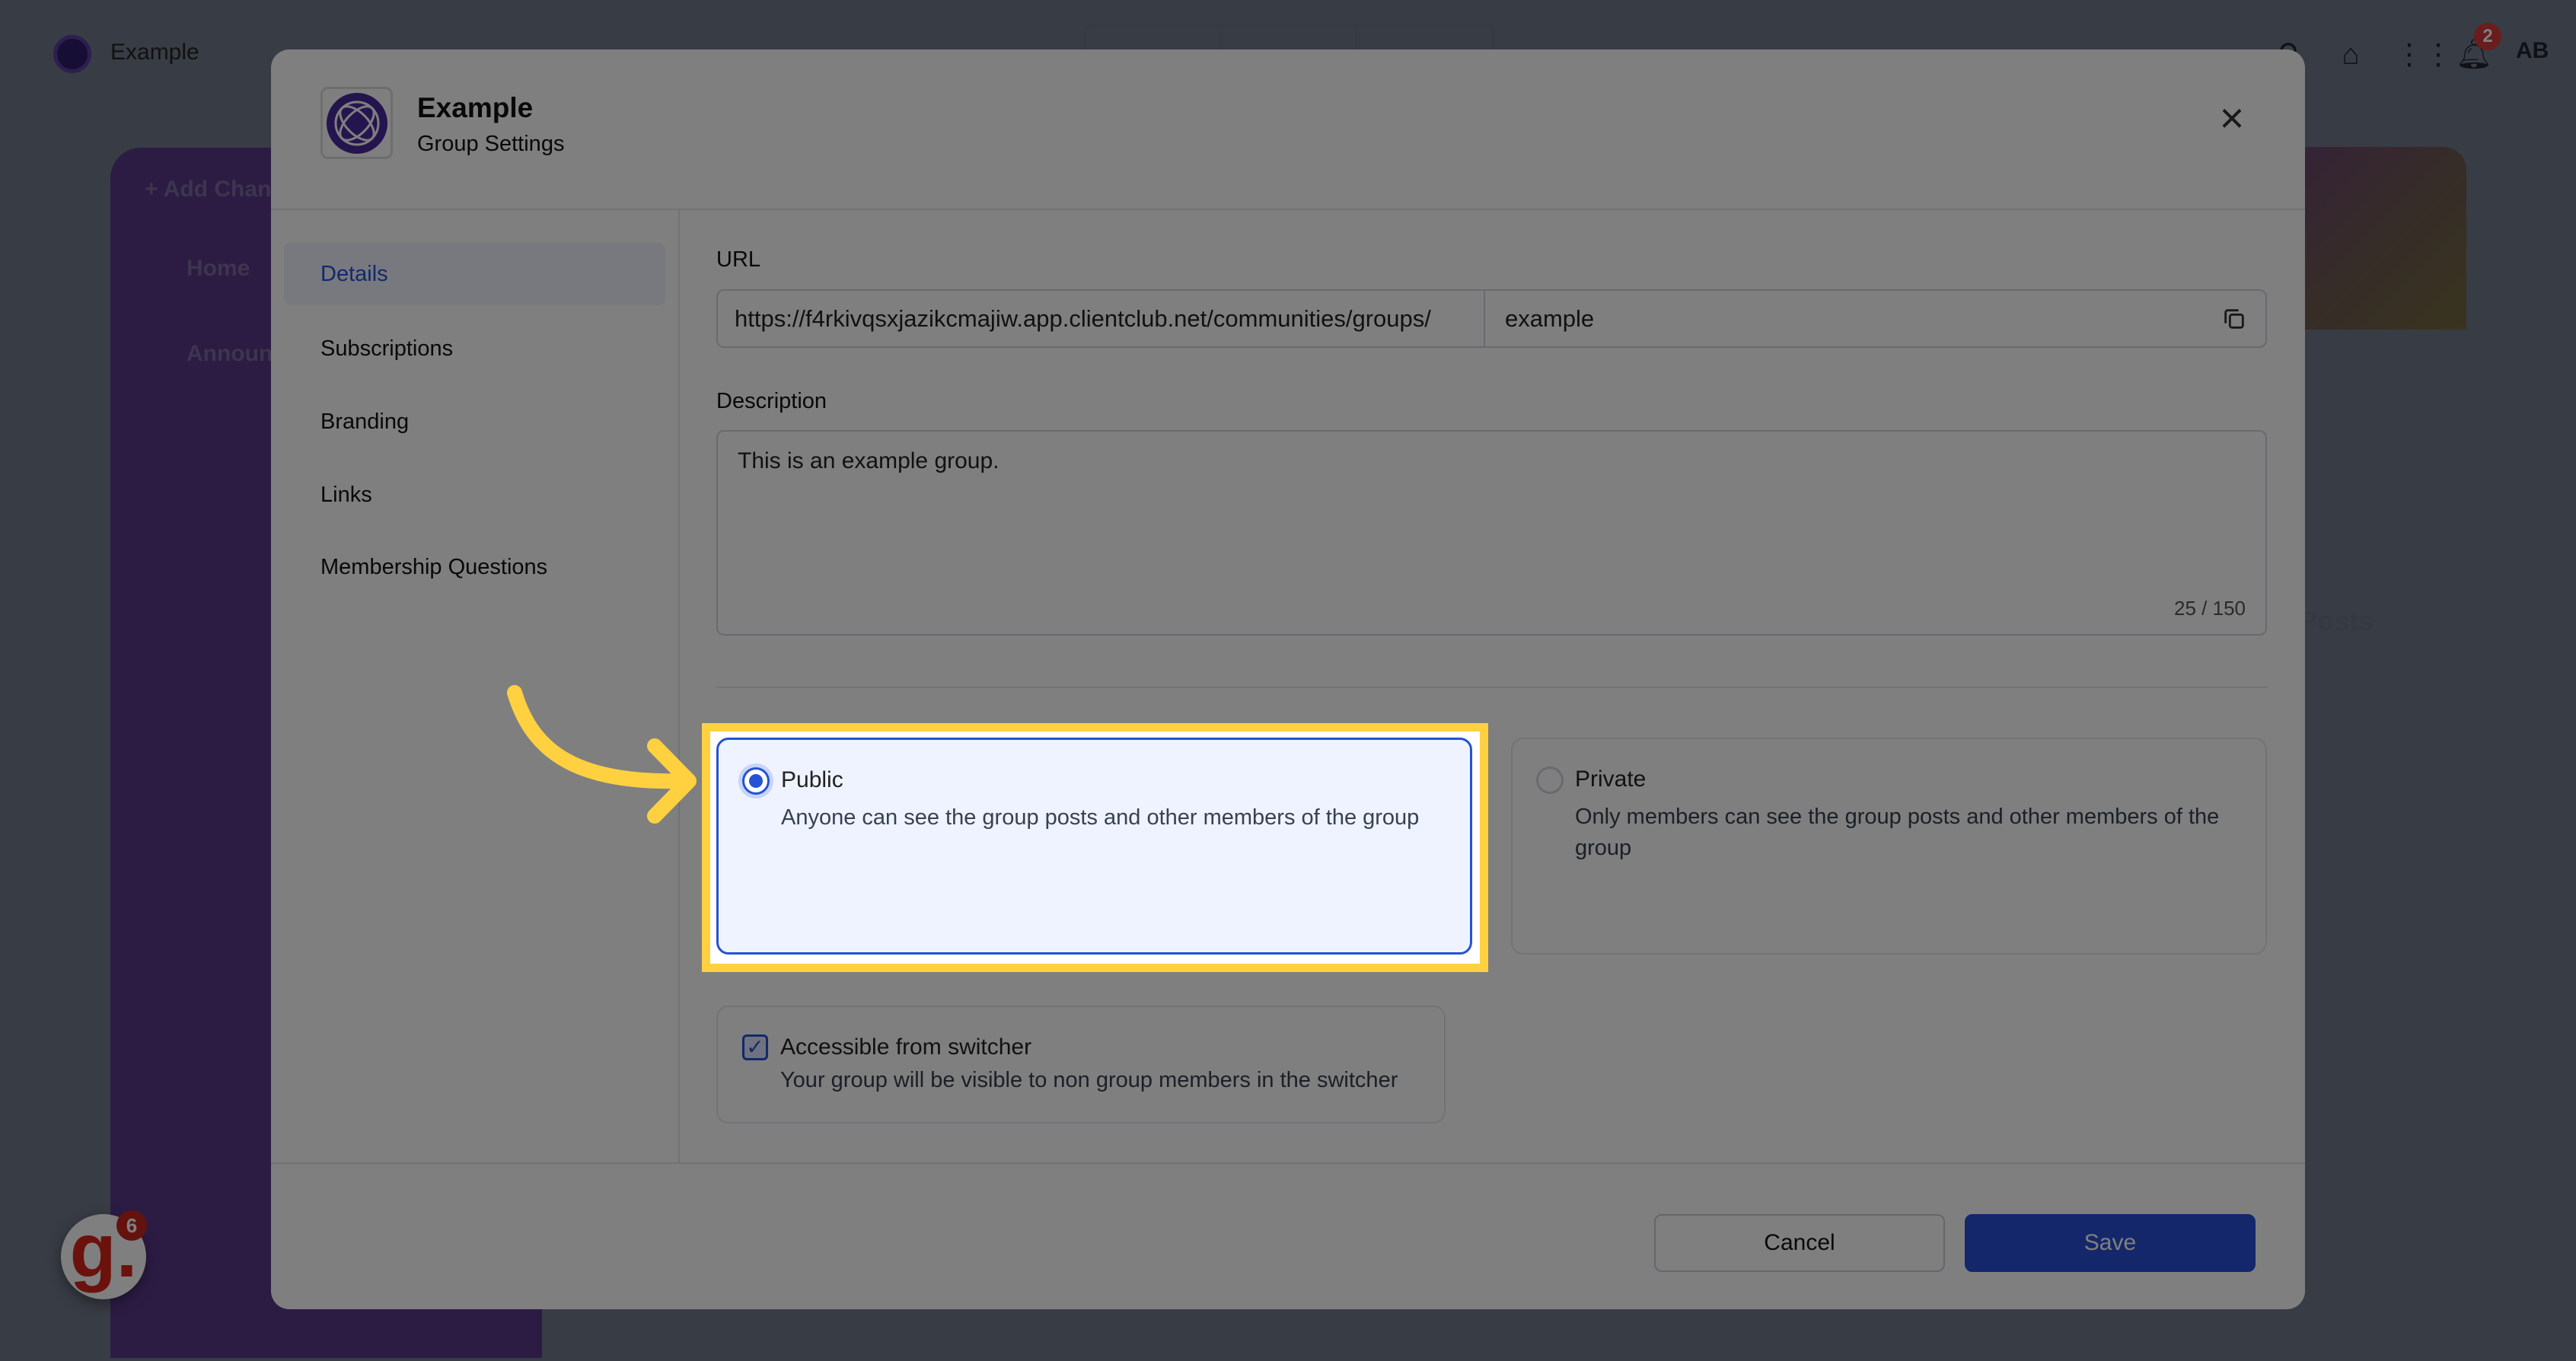 Image resolution: width=2576 pixels, height=1361 pixels. I want to click on home-icon: ⌂, so click(2350, 55).